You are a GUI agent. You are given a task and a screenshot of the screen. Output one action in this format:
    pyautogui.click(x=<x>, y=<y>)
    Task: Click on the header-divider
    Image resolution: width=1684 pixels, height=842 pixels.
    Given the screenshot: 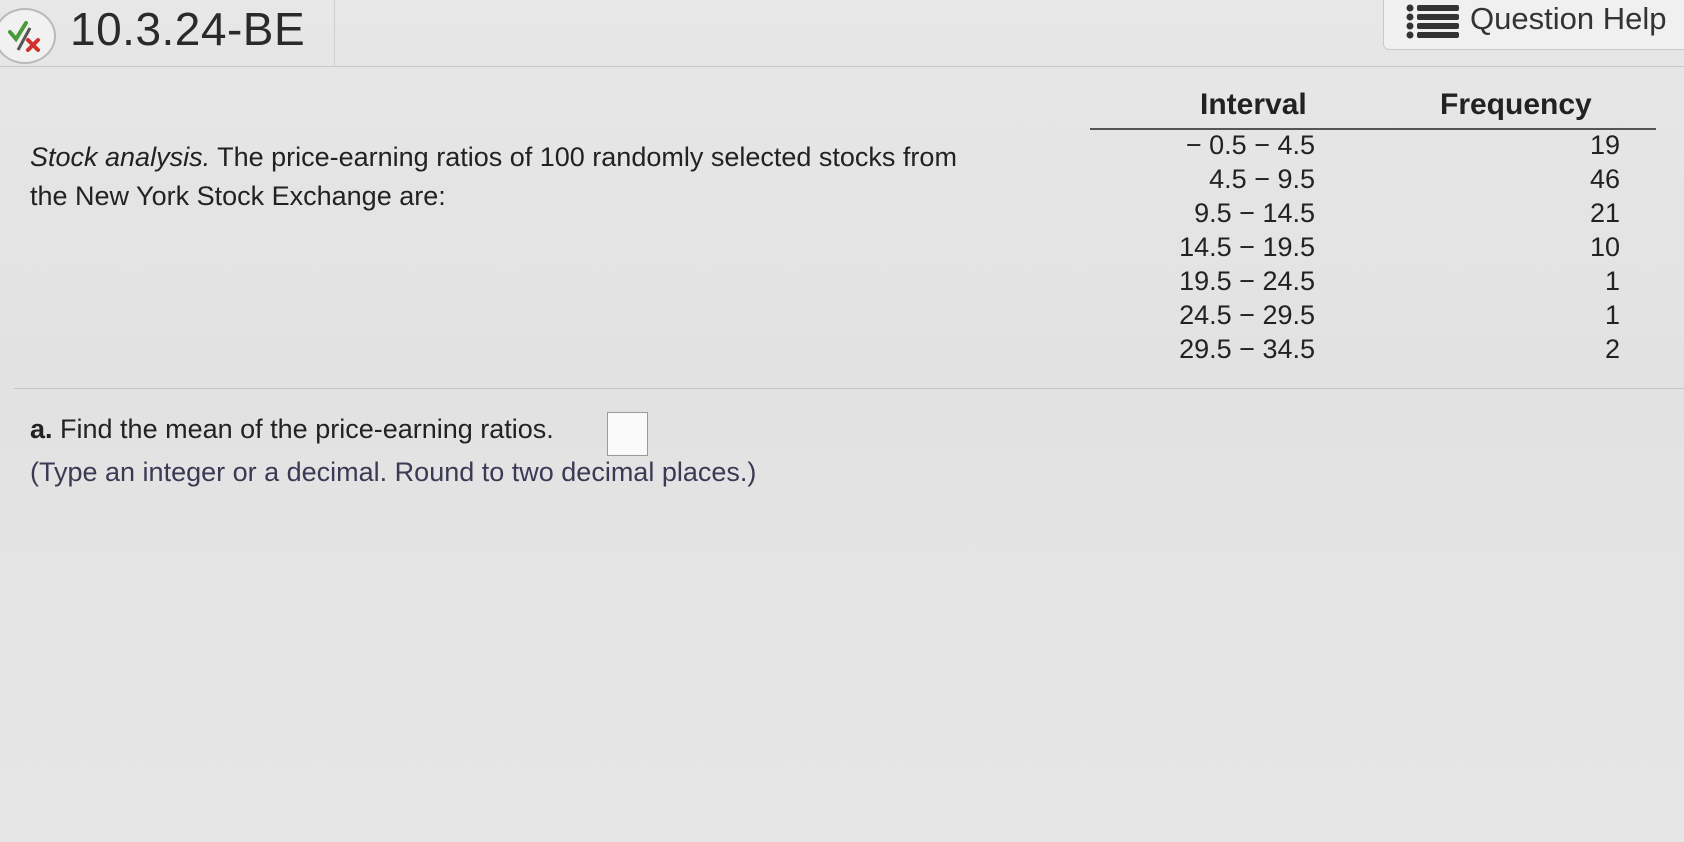 What is the action you would take?
    pyautogui.click(x=334, y=33)
    